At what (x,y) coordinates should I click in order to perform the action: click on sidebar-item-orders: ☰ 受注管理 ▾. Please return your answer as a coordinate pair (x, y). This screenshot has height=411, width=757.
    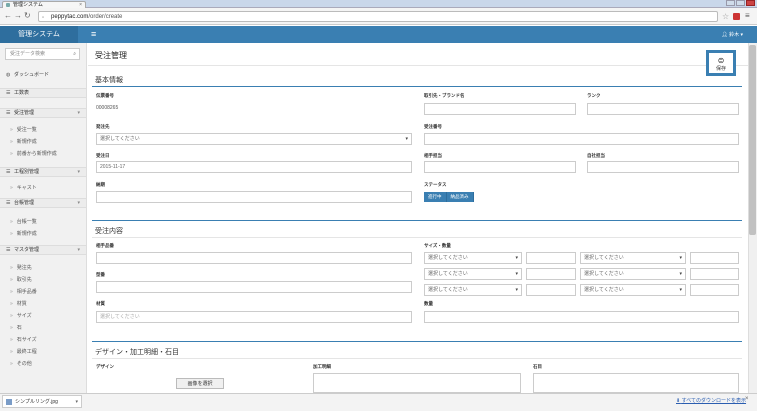
    Looking at the image, I should click on (43, 113).